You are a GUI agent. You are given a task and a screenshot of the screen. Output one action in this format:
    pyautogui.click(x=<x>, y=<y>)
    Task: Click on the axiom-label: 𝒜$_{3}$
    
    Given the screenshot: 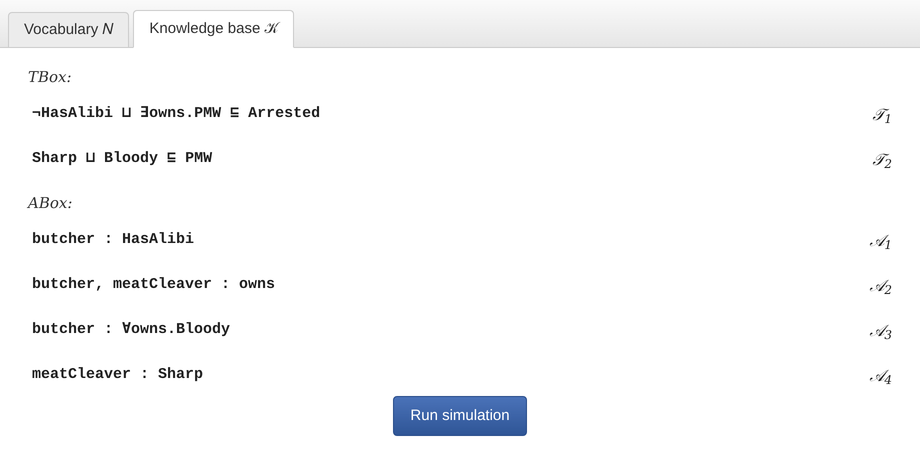 What is the action you would take?
    pyautogui.click(x=880, y=331)
    